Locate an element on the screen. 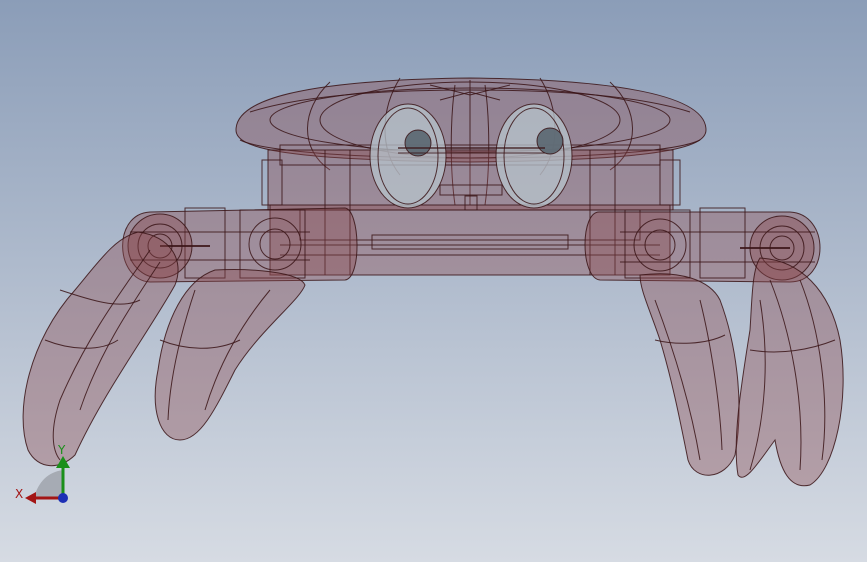 Image resolution: width=867 pixels, height=562 pixels. triad-y-label: Y is located at coordinates (61, 450).